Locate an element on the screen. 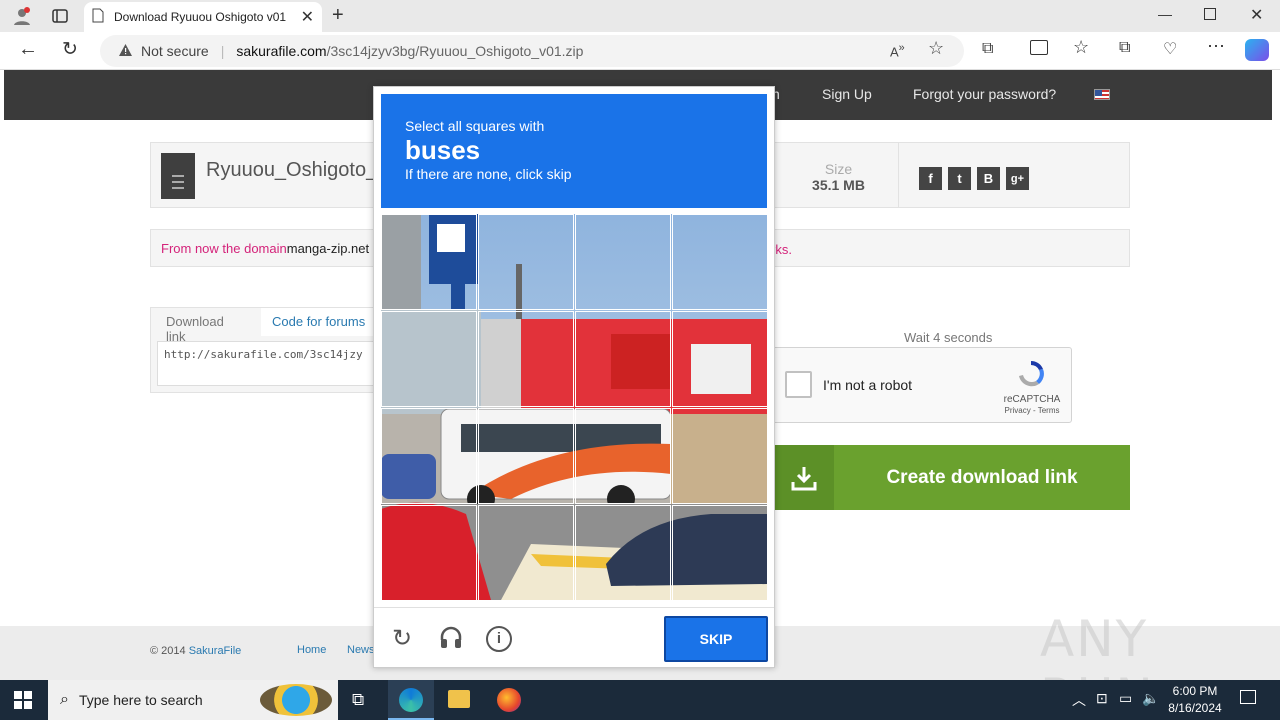 The width and height of the screenshot is (1280, 720). favorite-star-icon: ☆ is located at coordinates (936, 48).